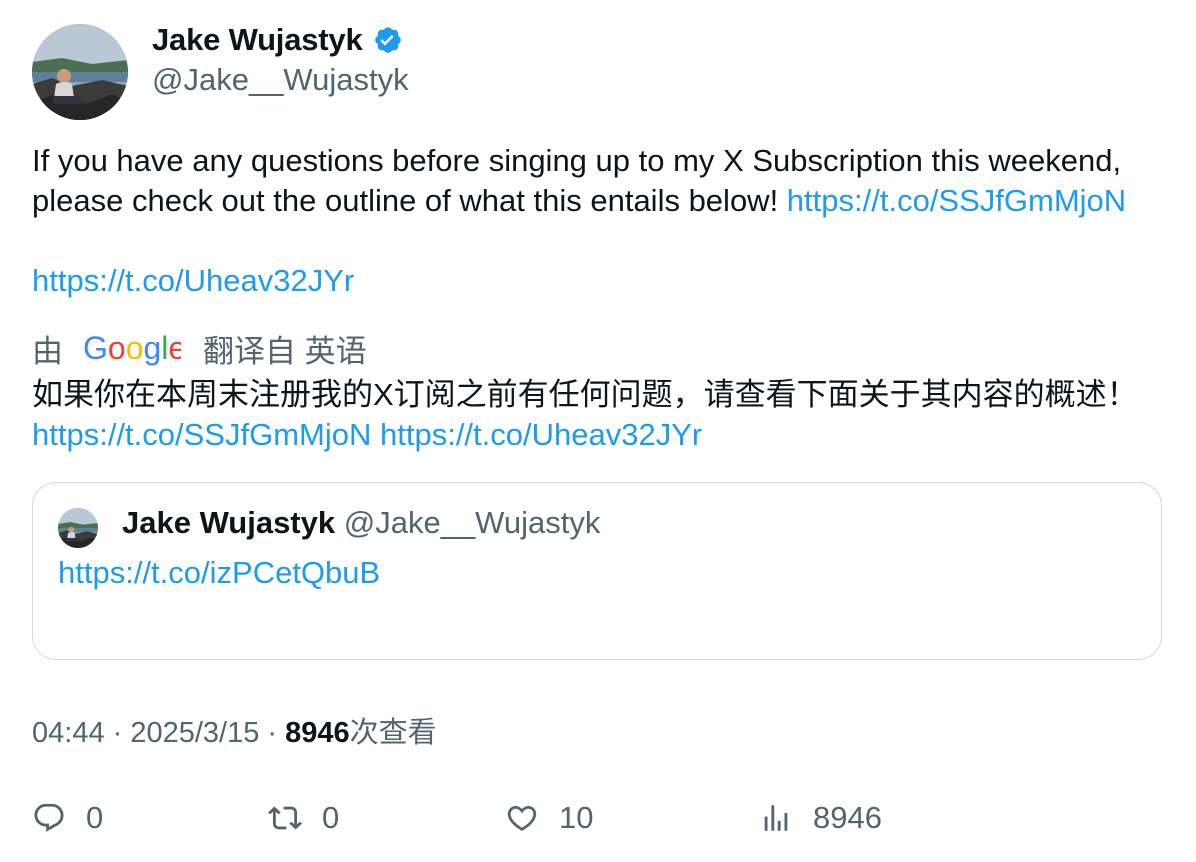  Describe the element at coordinates (194, 733) in the screenshot. I see `tweet-date: 2025/3/15` at that location.